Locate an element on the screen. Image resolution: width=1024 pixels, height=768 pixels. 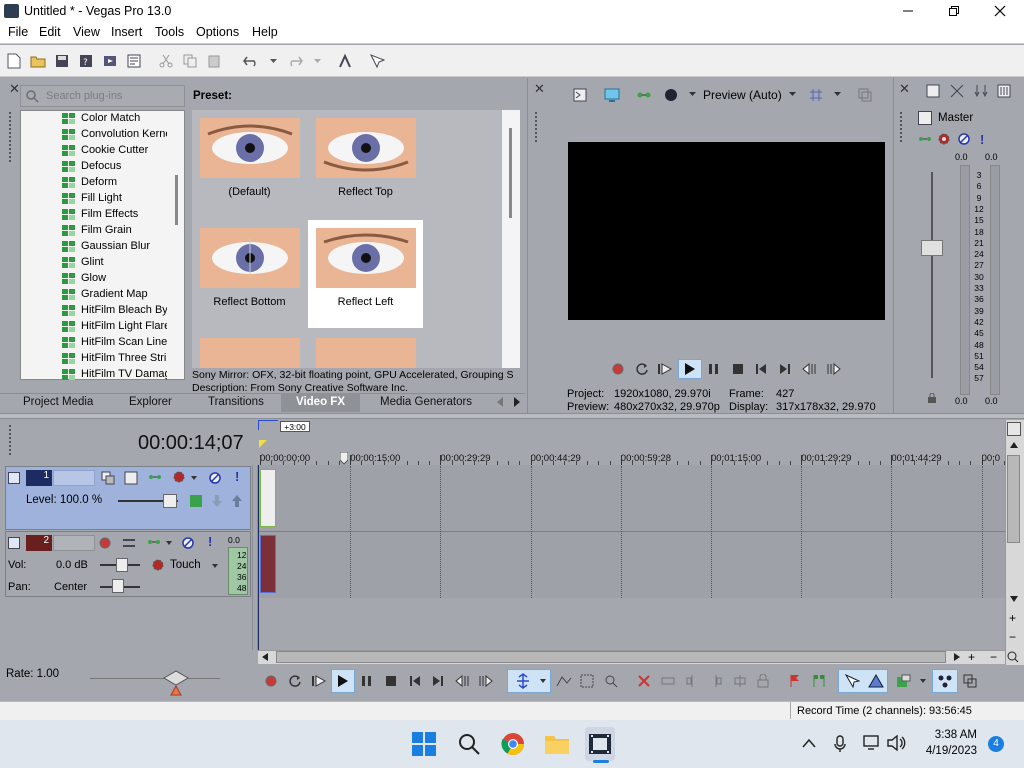
zoom-in-horizontal-icon: + is located at coordinates (971, 657).